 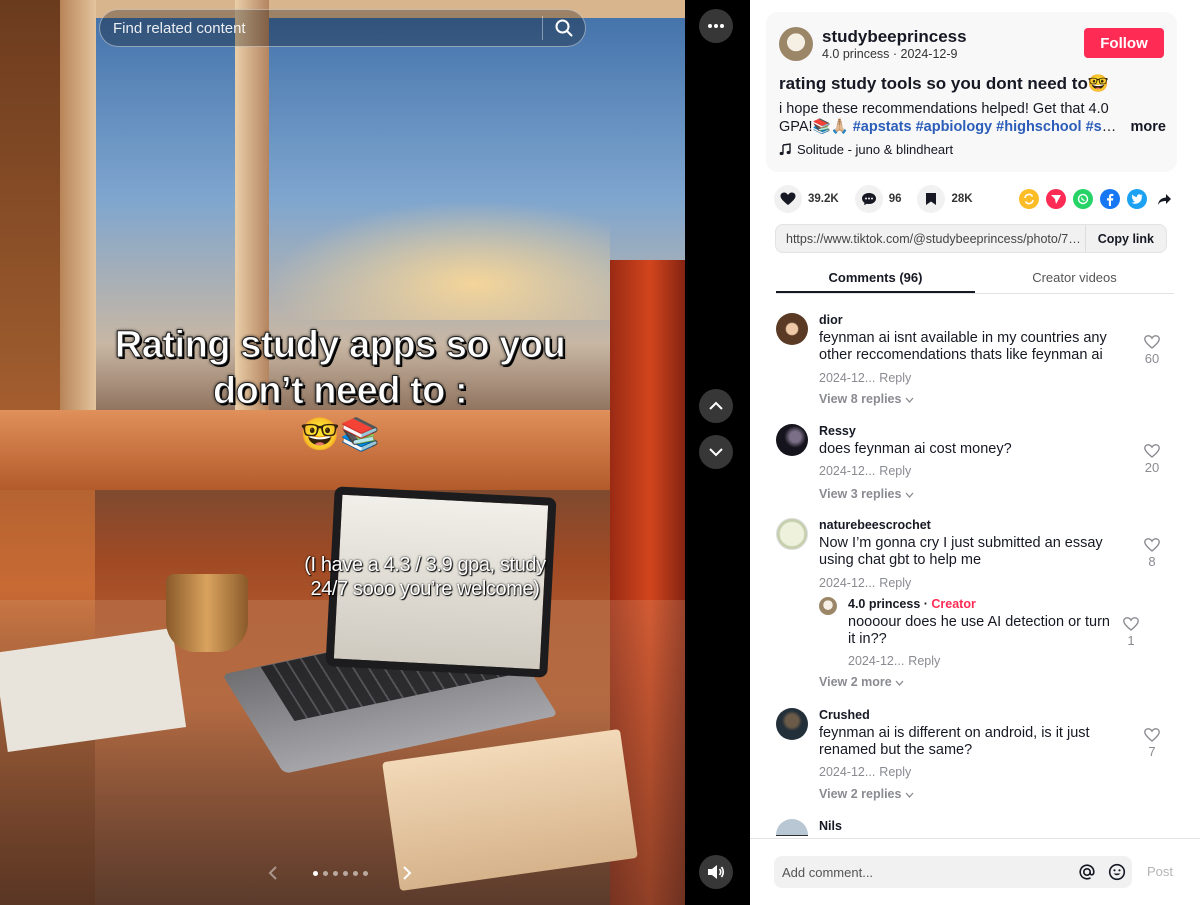 What do you see at coordinates (915, 449) in the screenshot?
I see `comment-text: does feynman ai cost money?` at bounding box center [915, 449].